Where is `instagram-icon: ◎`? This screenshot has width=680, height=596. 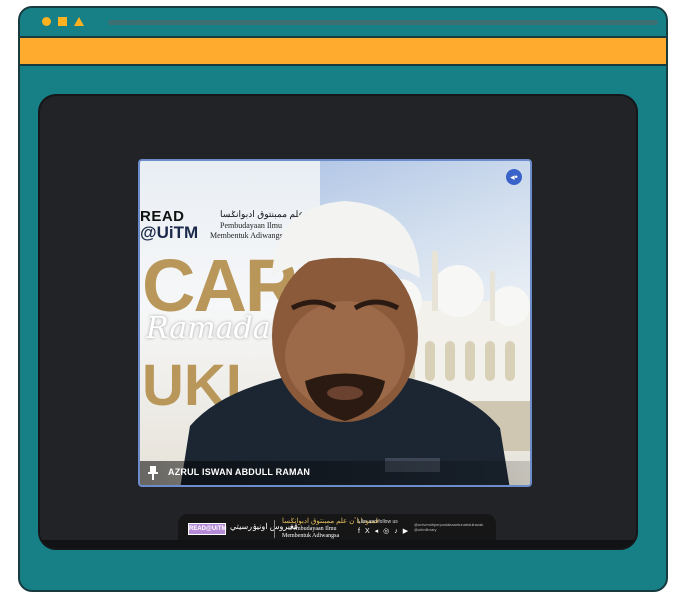
instagram-icon: ◎ is located at coordinates (386, 532).